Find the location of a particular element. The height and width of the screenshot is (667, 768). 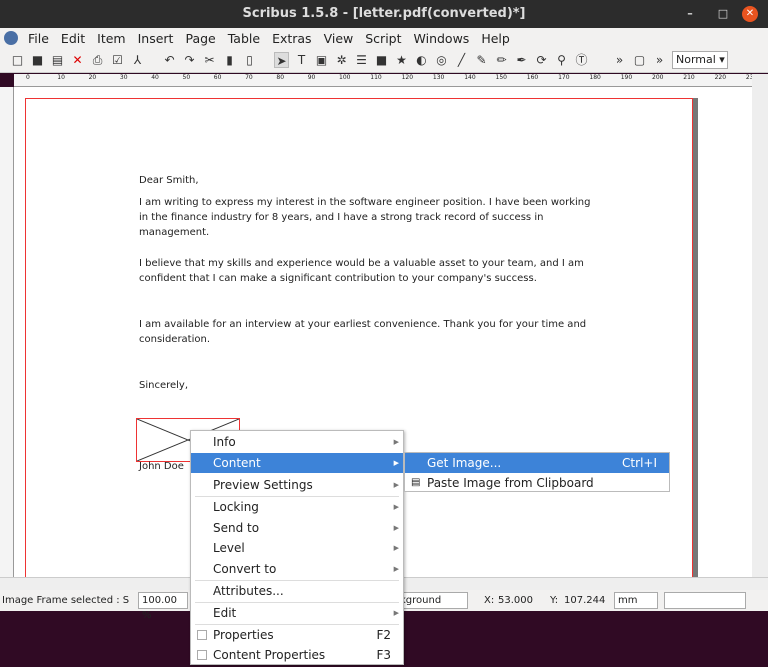

save-icon: ▤ is located at coordinates (57, 60).